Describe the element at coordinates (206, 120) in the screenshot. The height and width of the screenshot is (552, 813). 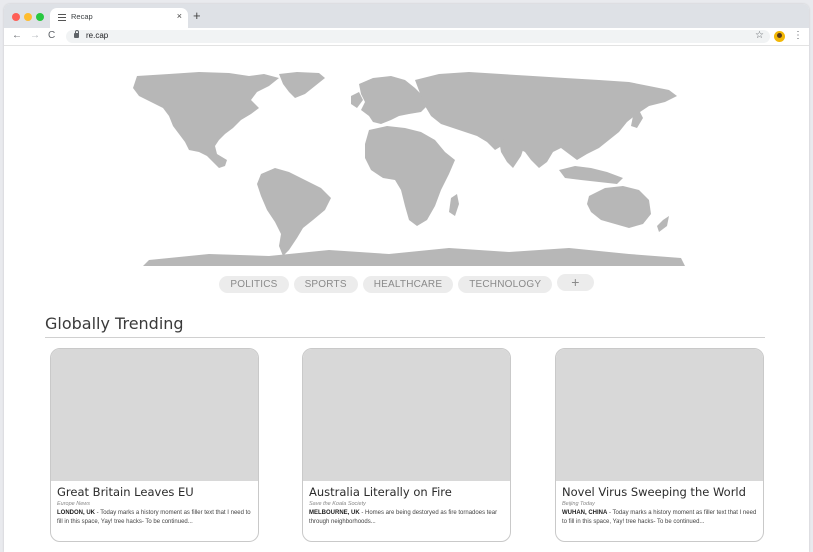
I see `continent-north-america` at that location.